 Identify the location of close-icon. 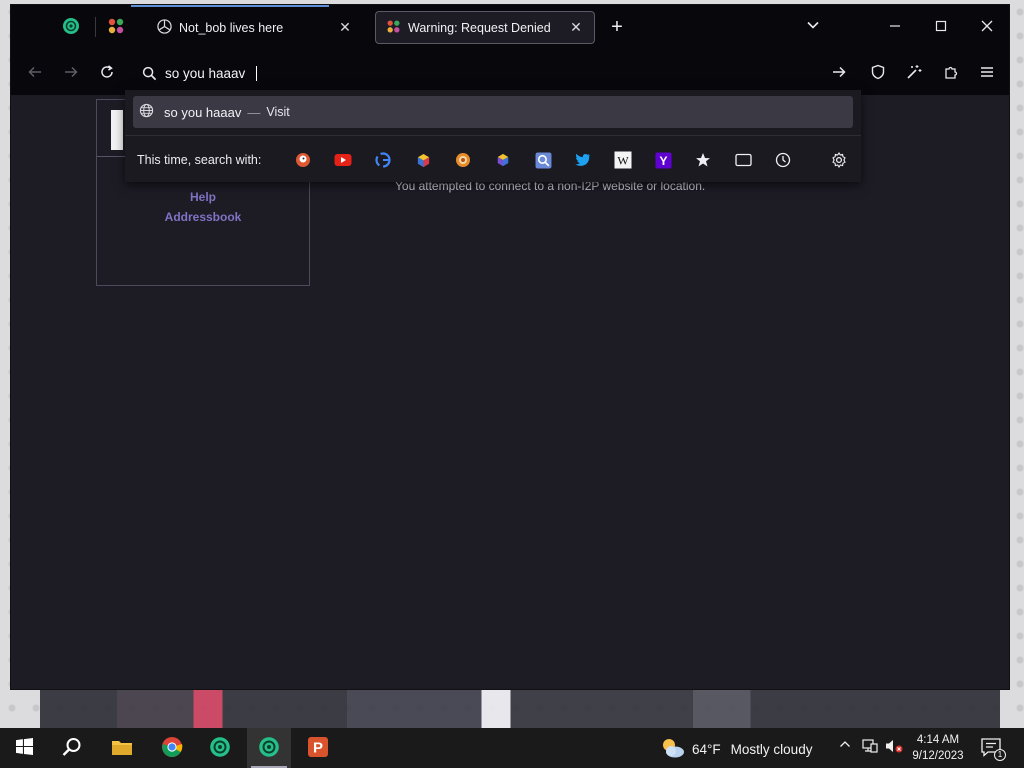
(987, 27).